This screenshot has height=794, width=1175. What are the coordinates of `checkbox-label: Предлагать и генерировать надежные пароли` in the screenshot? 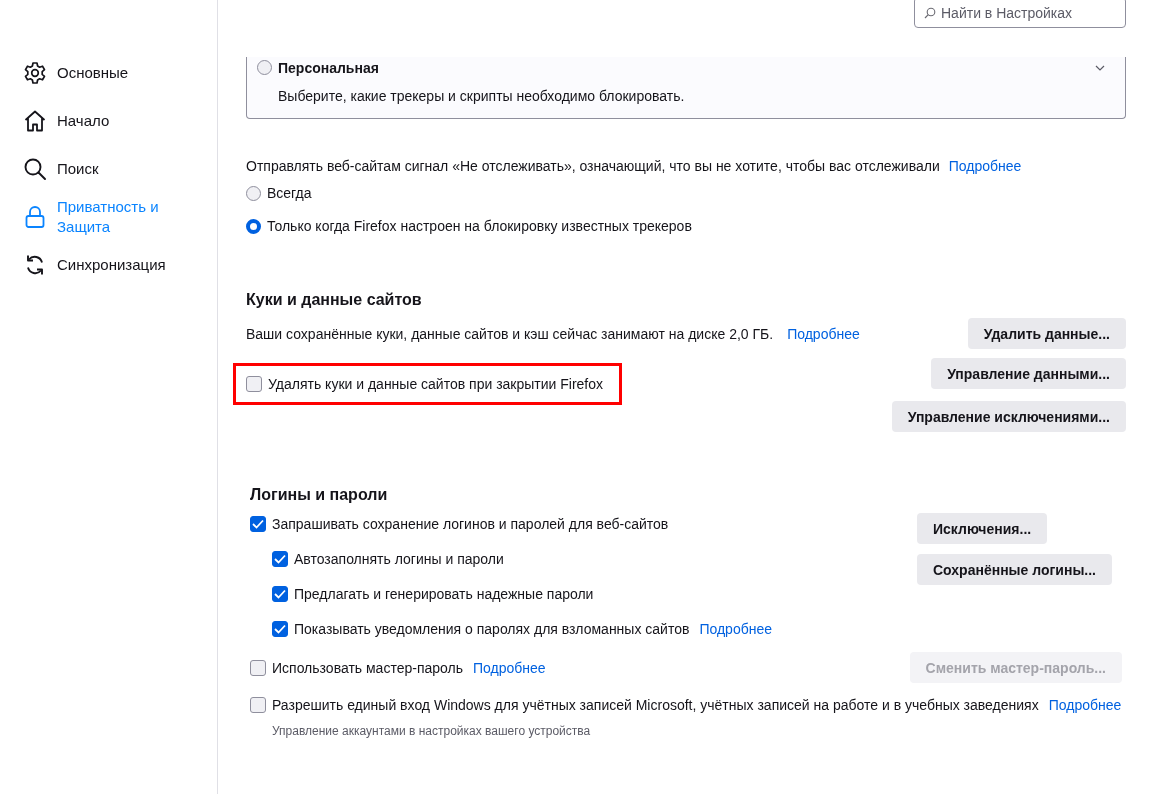 It's located at (444, 594).